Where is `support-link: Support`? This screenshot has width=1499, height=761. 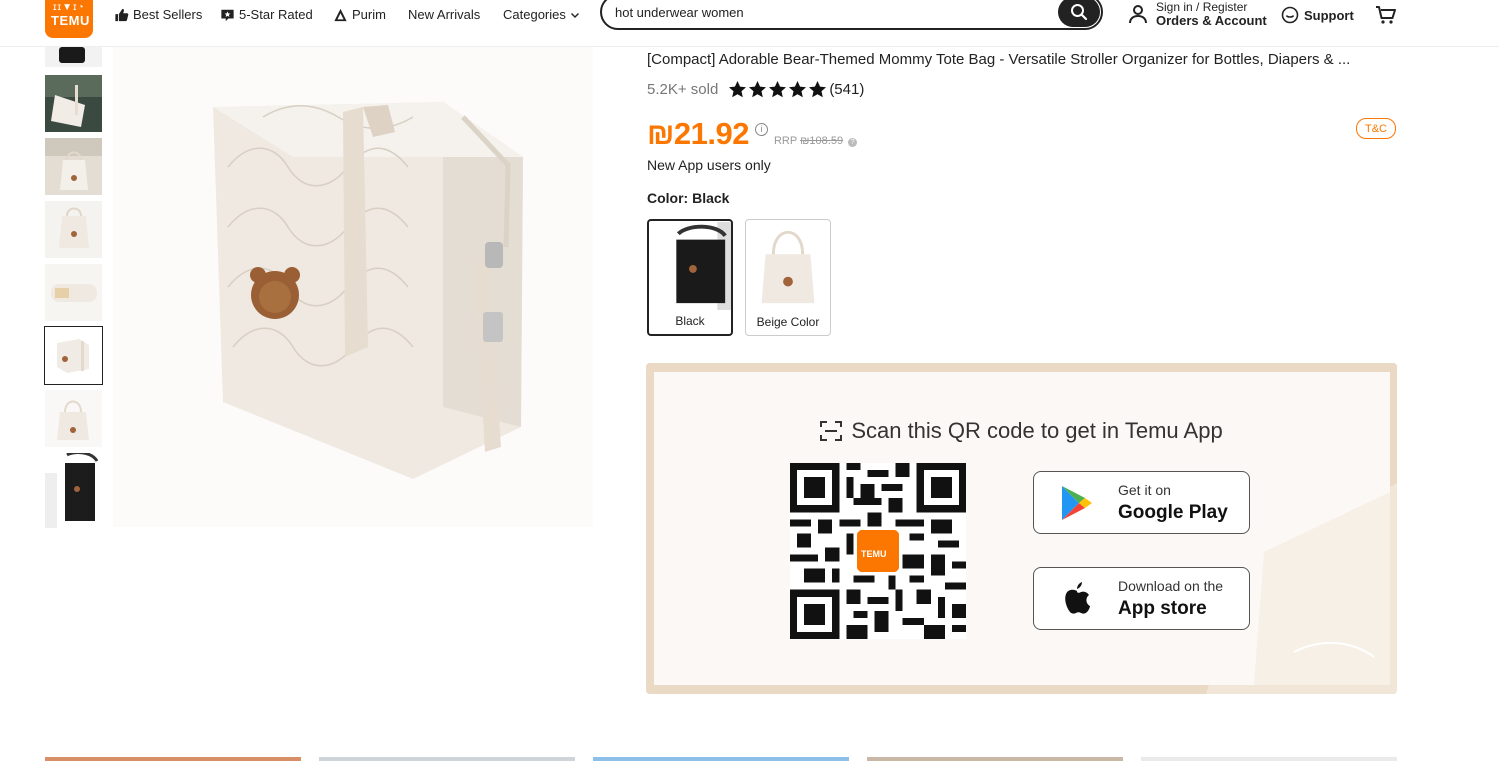 support-link: Support is located at coordinates (1317, 15).